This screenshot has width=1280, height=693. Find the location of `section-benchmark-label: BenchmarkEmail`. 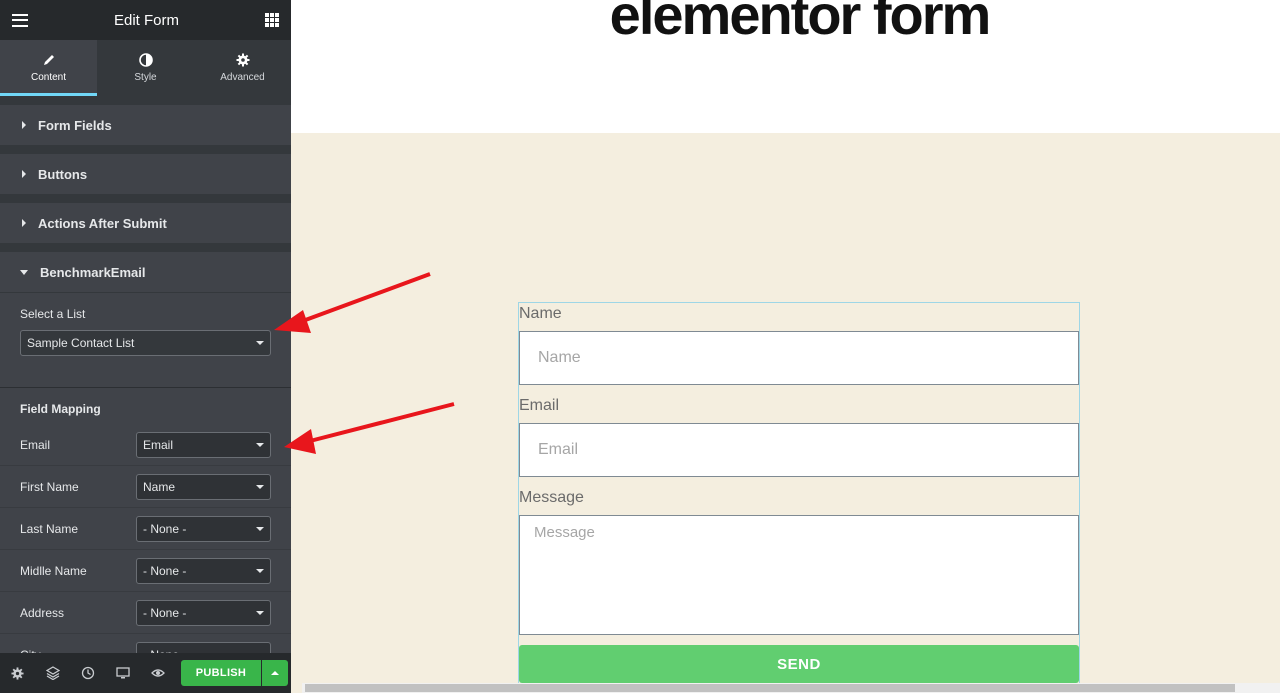

section-benchmark-label: BenchmarkEmail is located at coordinates (93, 272).